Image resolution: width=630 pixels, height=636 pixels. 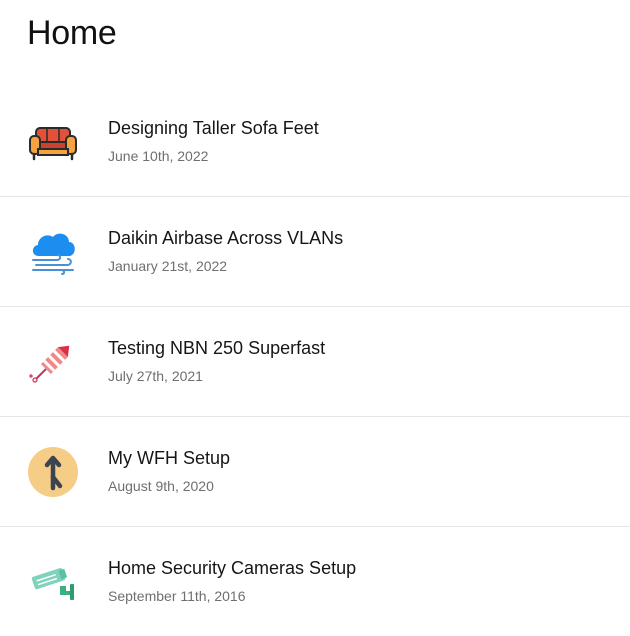 I want to click on post-title: My WFH Setup, so click(x=169, y=458).